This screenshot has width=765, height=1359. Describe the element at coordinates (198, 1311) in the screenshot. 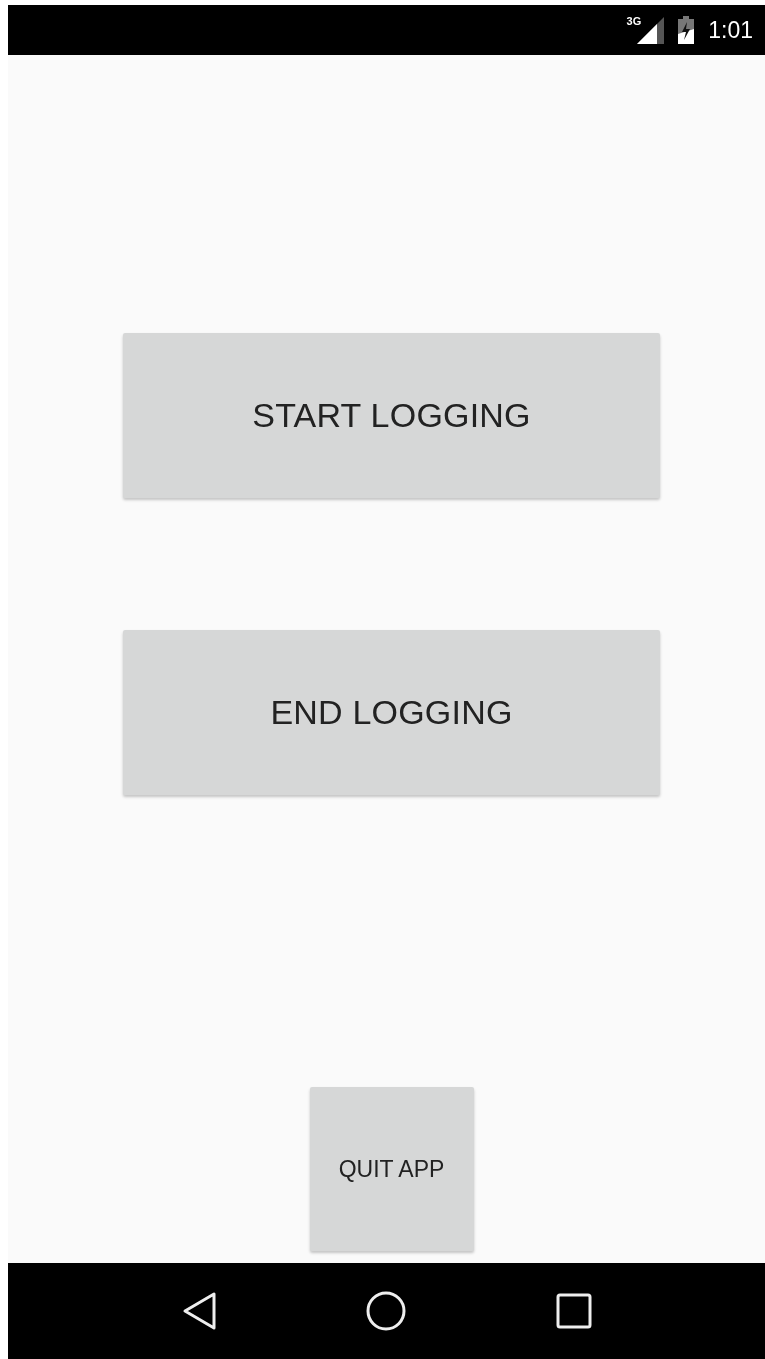

I see `back-icon` at that location.